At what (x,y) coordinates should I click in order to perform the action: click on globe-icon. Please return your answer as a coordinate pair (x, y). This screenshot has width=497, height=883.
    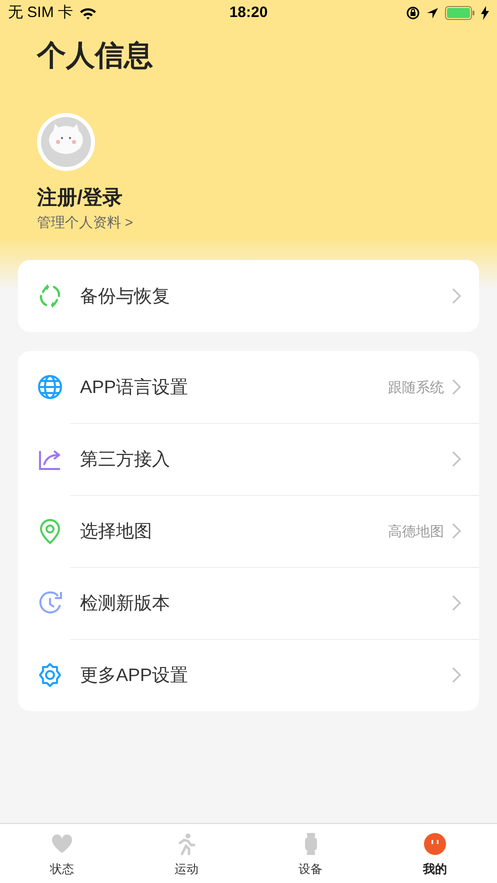
    Looking at the image, I should click on (50, 387).